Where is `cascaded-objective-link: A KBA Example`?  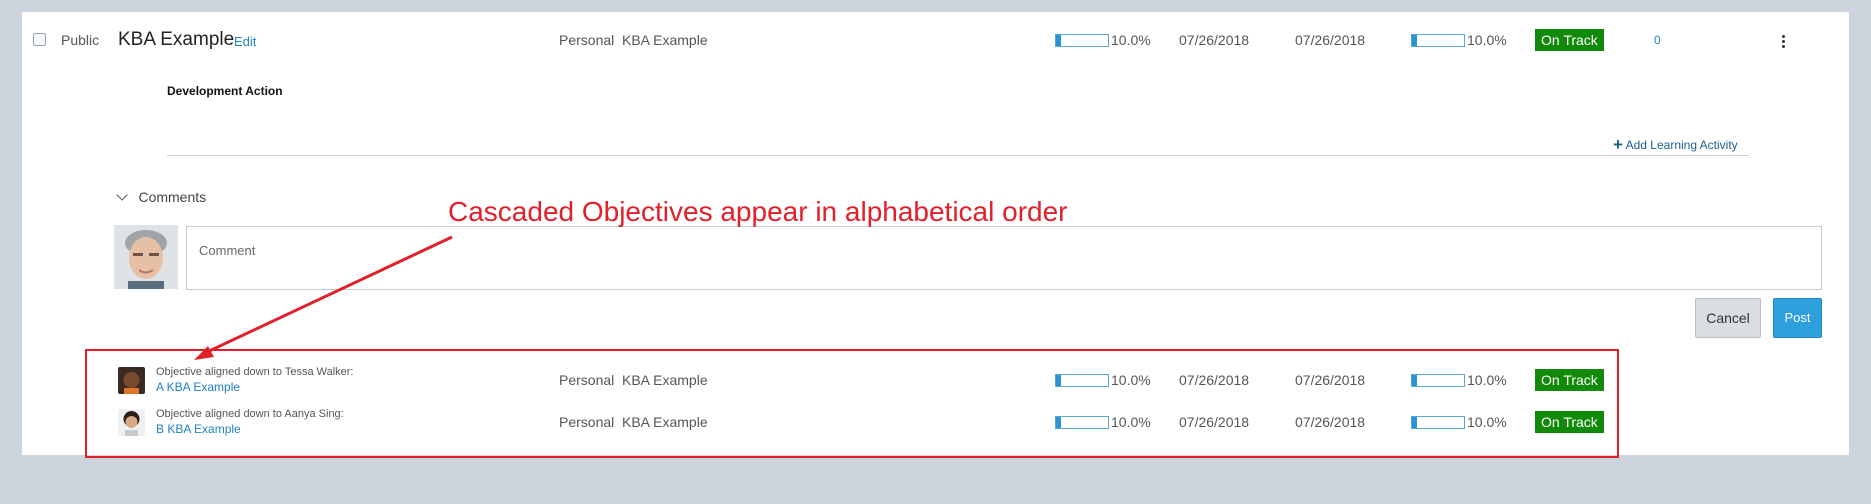 cascaded-objective-link: A KBA Example is located at coordinates (198, 387).